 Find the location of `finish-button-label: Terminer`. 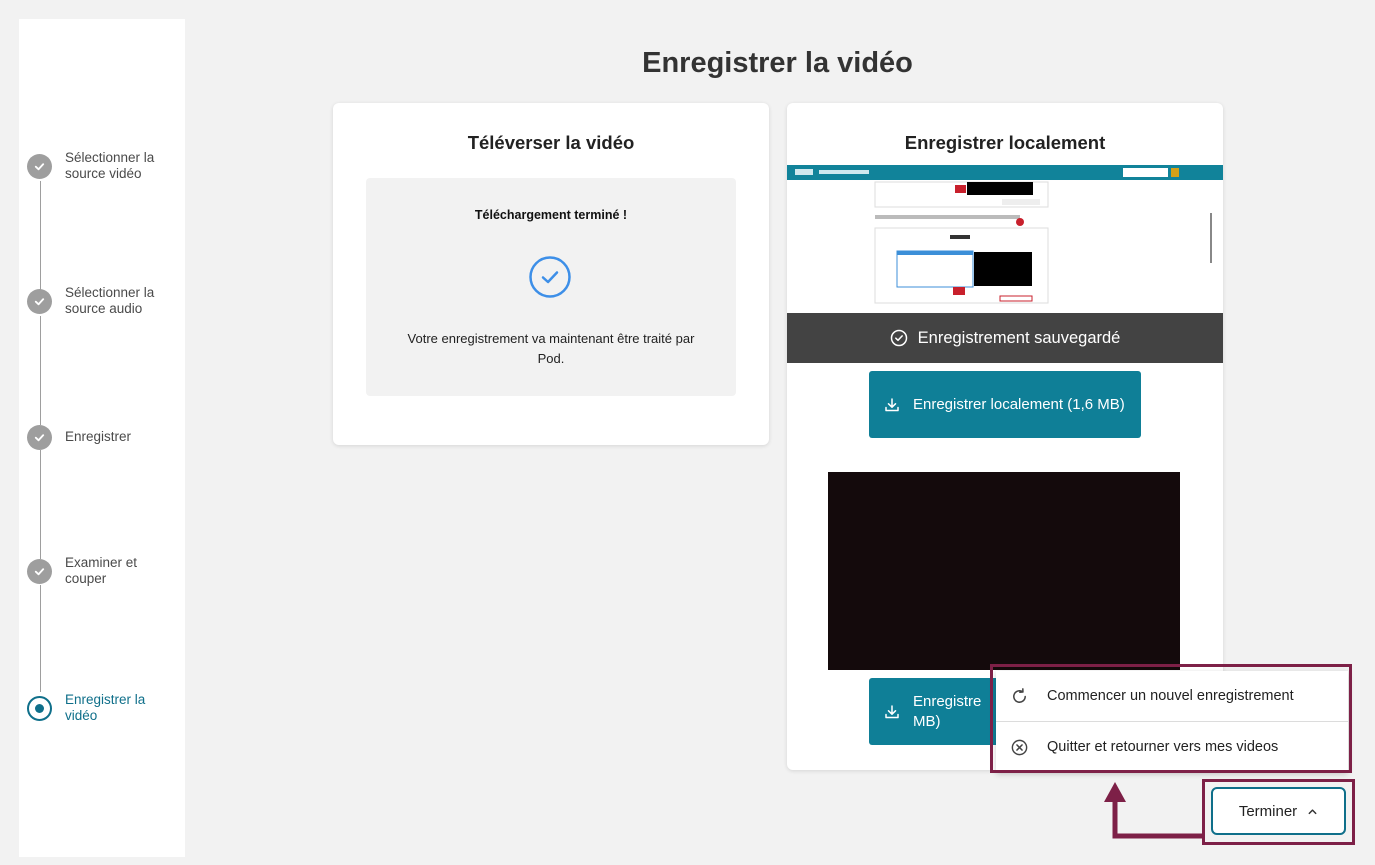

finish-button-label: Terminer is located at coordinates (1268, 811).